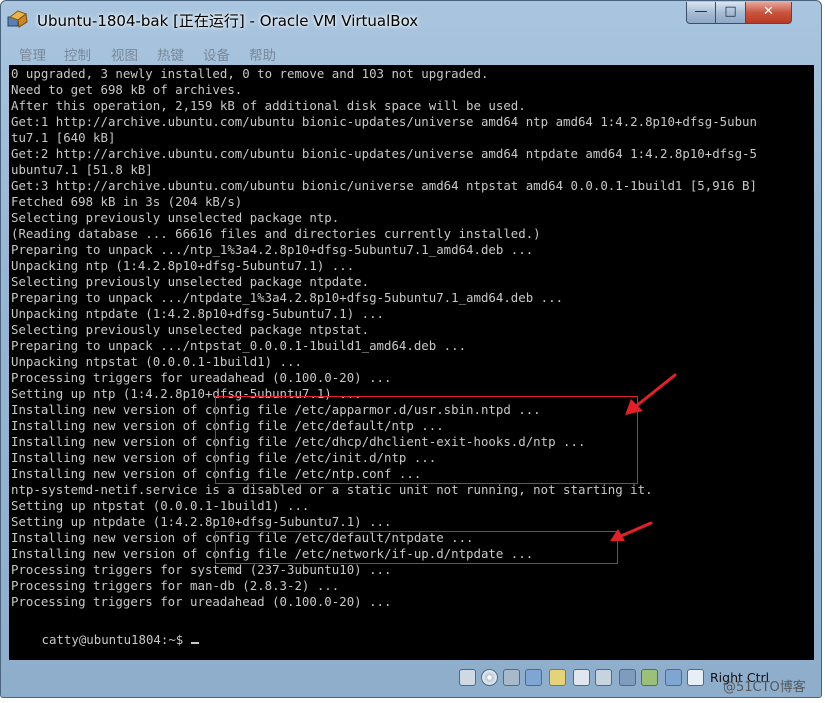 The height and width of the screenshot is (703, 825). I want to click on watermark: @51CTO博客, so click(764, 687).